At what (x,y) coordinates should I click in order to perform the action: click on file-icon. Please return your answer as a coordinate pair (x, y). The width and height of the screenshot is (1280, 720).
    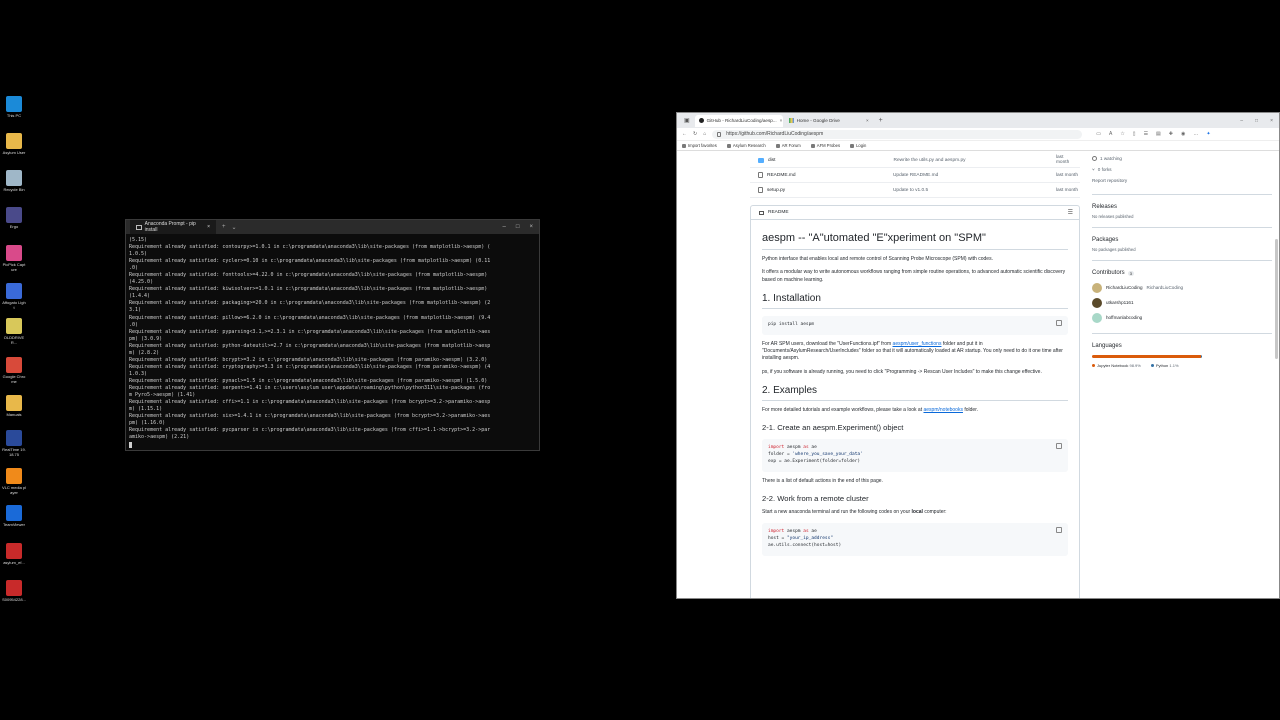
    Looking at the image, I should click on (760, 190).